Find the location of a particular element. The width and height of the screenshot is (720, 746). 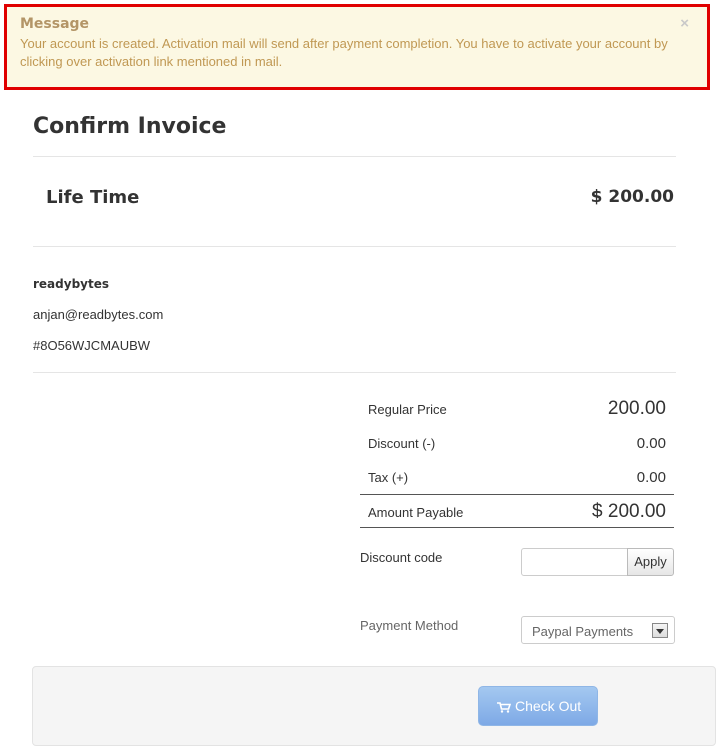

discount-code-label: Discount code is located at coordinates (401, 557).